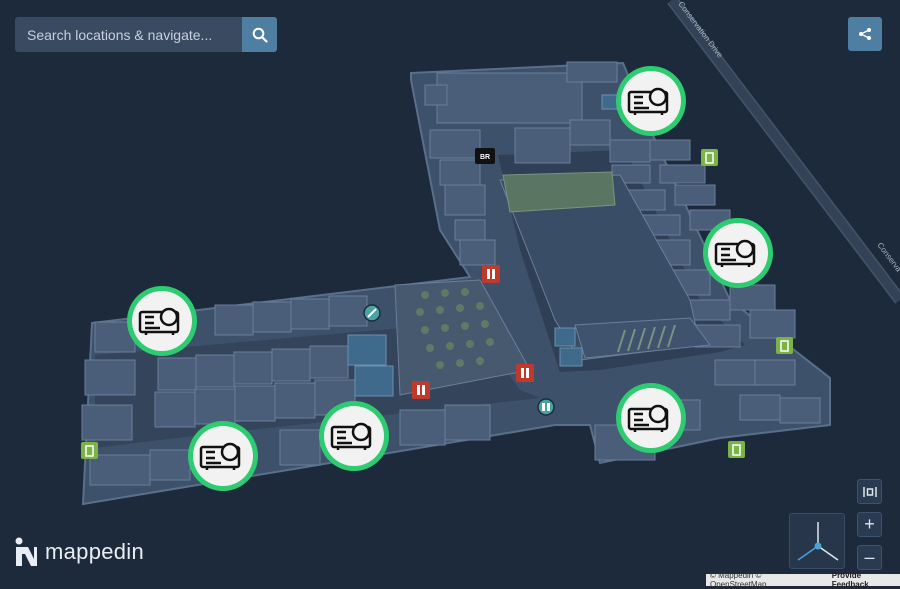  Describe the element at coordinates (866, 580) in the screenshot. I see `feedback-link: Provide Feedback` at that location.